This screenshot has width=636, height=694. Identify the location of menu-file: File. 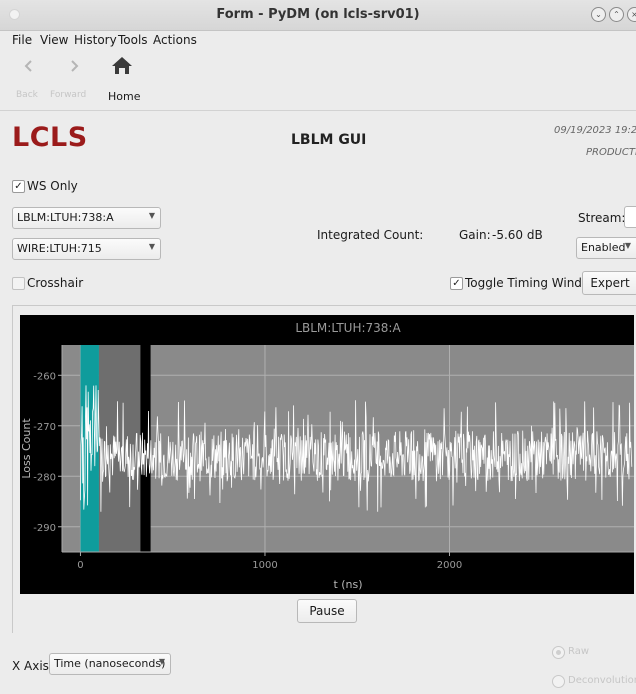
(22, 40).